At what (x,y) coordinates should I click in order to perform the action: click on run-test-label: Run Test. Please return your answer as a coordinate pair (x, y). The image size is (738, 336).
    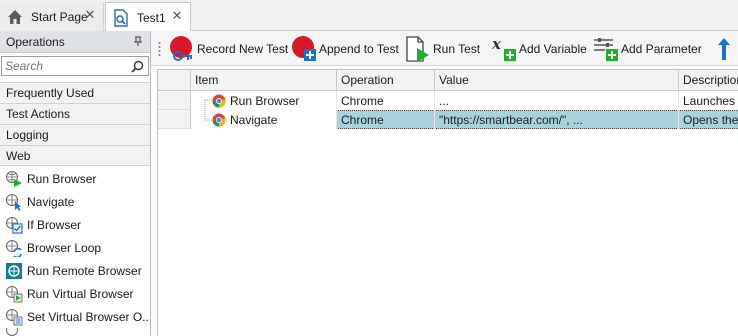
    Looking at the image, I should click on (457, 49).